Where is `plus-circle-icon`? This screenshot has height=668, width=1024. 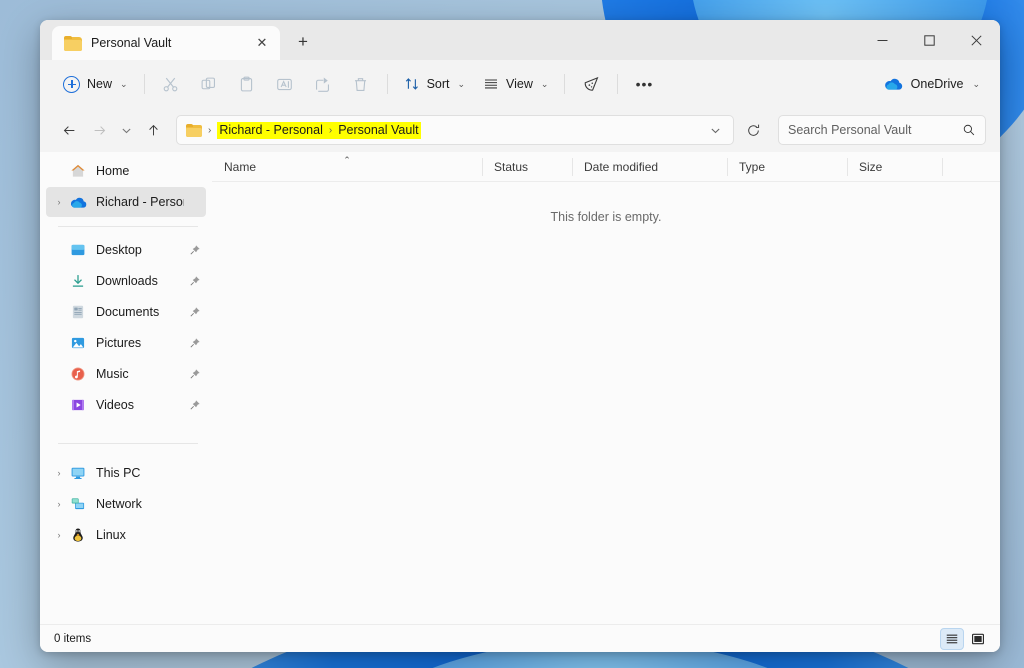
plus-circle-icon is located at coordinates (71, 84).